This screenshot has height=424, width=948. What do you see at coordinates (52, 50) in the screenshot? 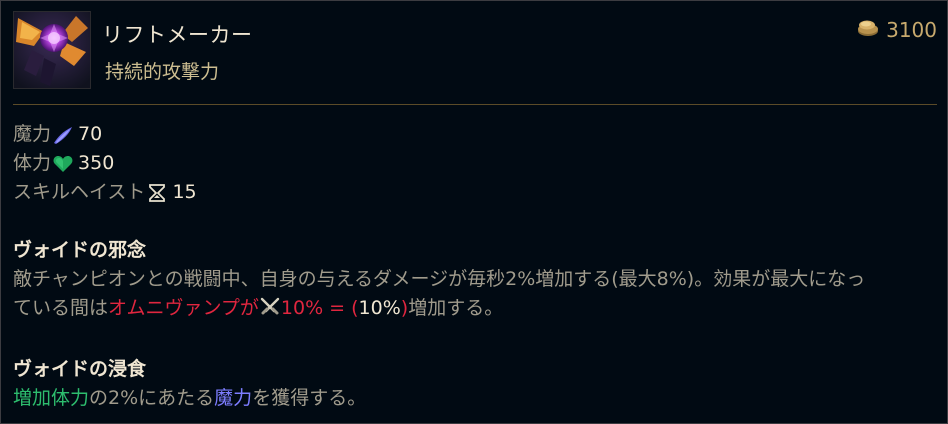
I see `riftmaker-item-icon` at bounding box center [52, 50].